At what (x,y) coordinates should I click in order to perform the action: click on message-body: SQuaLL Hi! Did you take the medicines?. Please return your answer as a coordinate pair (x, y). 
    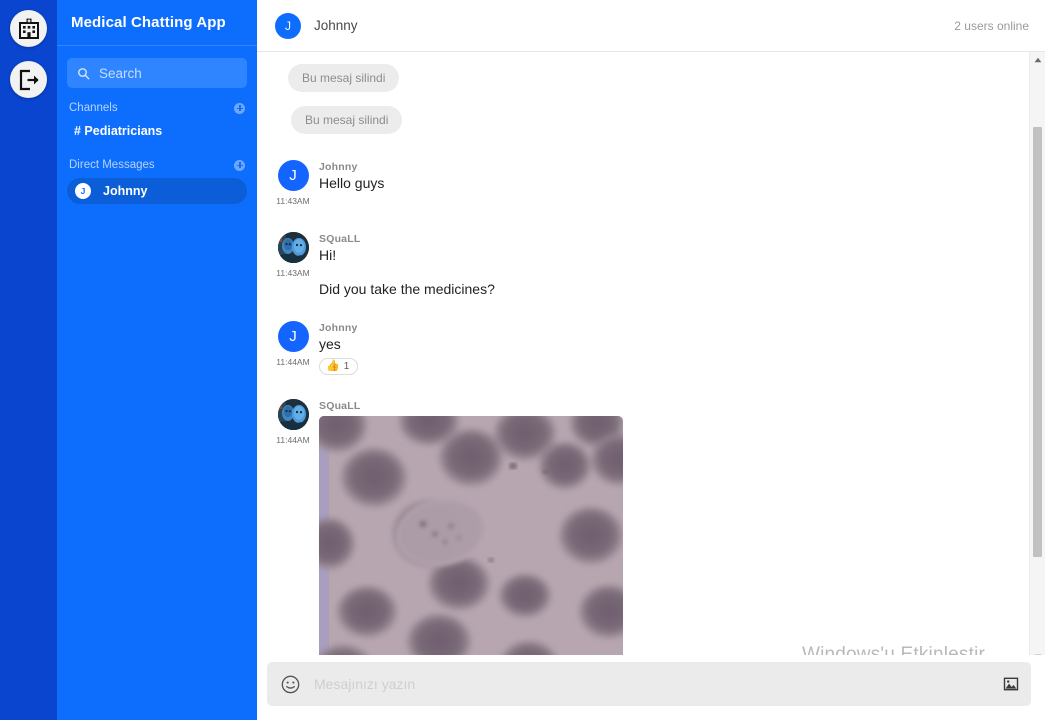
    Looking at the image, I should click on (682, 264).